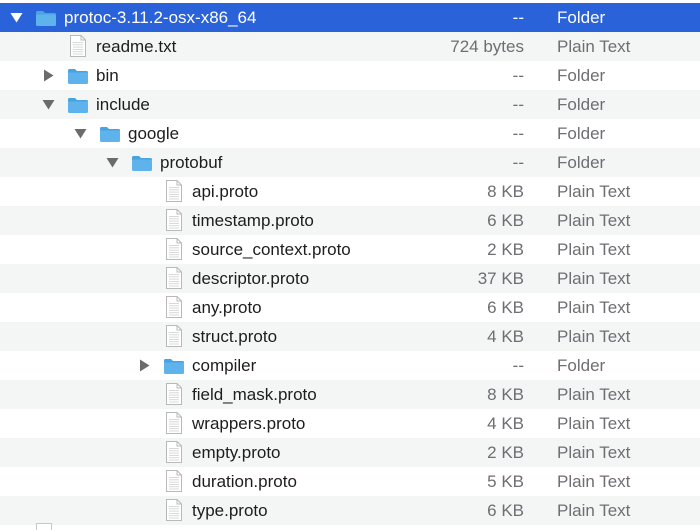 This screenshot has width=700, height=530. Describe the element at coordinates (350, 394) in the screenshot. I see `file-row: field_mask.proto 8 KB Plain Text` at that location.